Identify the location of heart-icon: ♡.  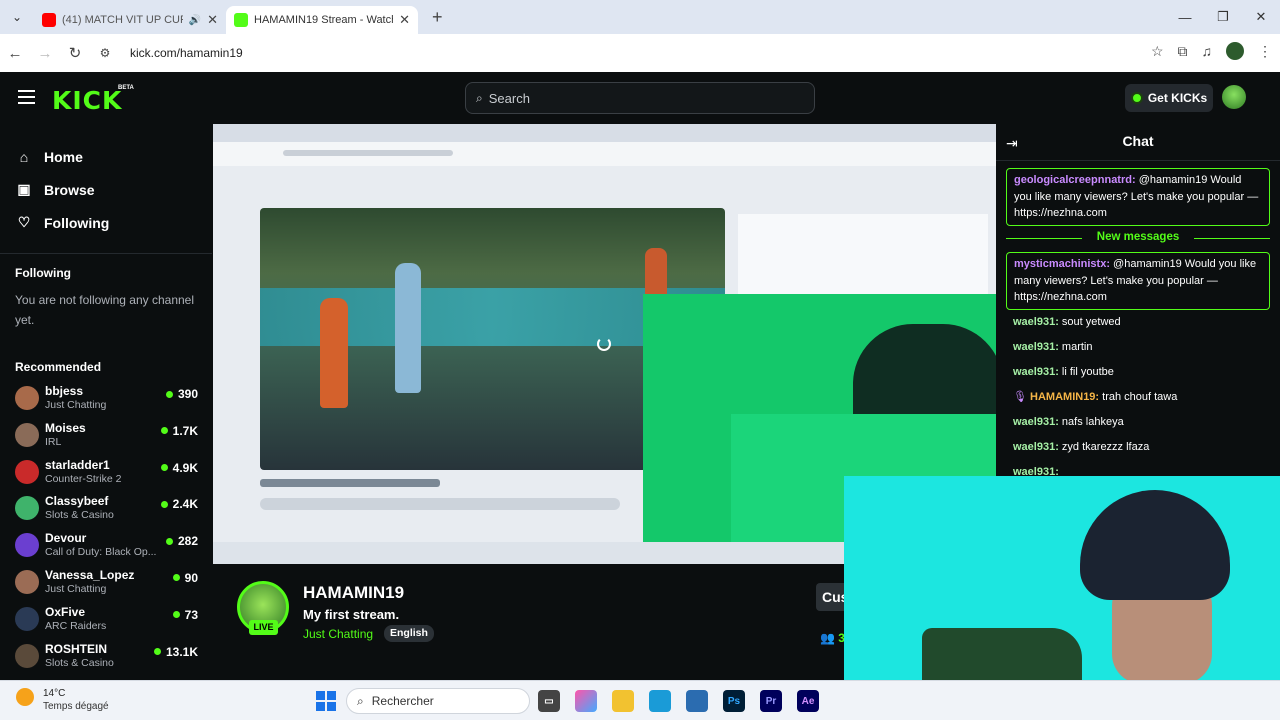
(24, 222).